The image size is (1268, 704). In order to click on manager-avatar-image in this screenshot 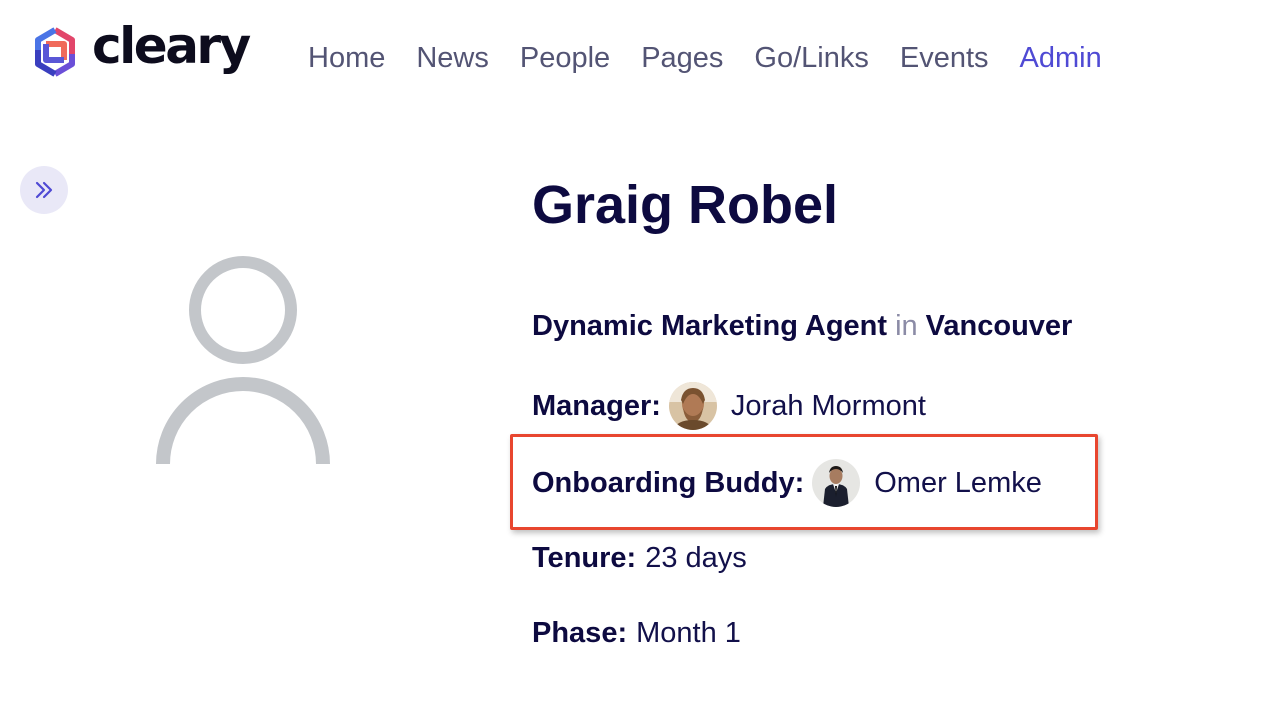, I will do `click(692, 406)`.